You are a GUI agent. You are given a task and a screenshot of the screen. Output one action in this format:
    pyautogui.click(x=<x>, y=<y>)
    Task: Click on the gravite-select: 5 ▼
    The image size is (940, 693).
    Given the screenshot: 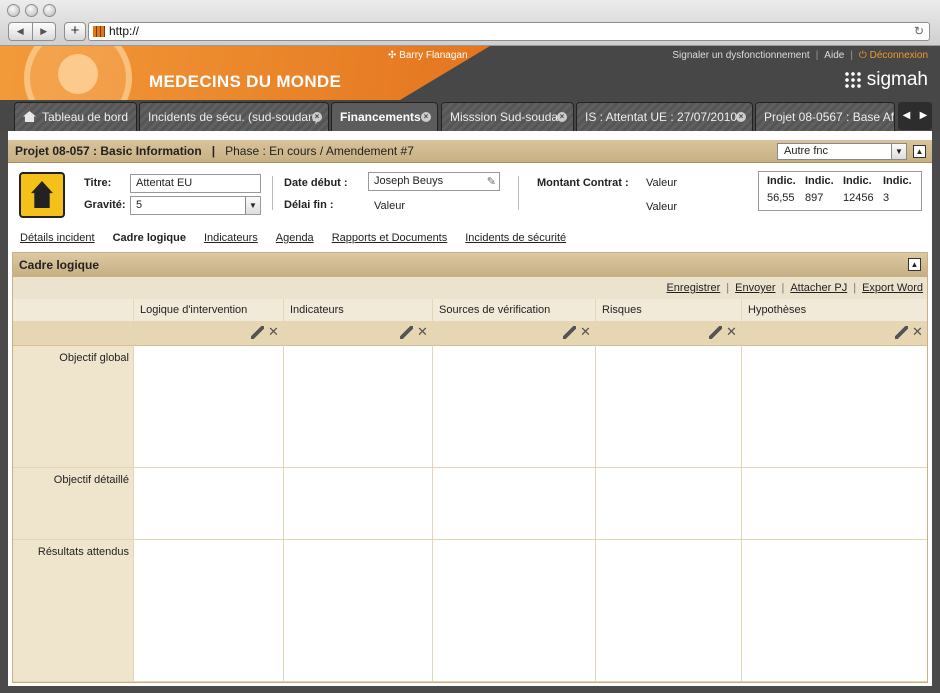 What is the action you would take?
    pyautogui.click(x=195, y=205)
    